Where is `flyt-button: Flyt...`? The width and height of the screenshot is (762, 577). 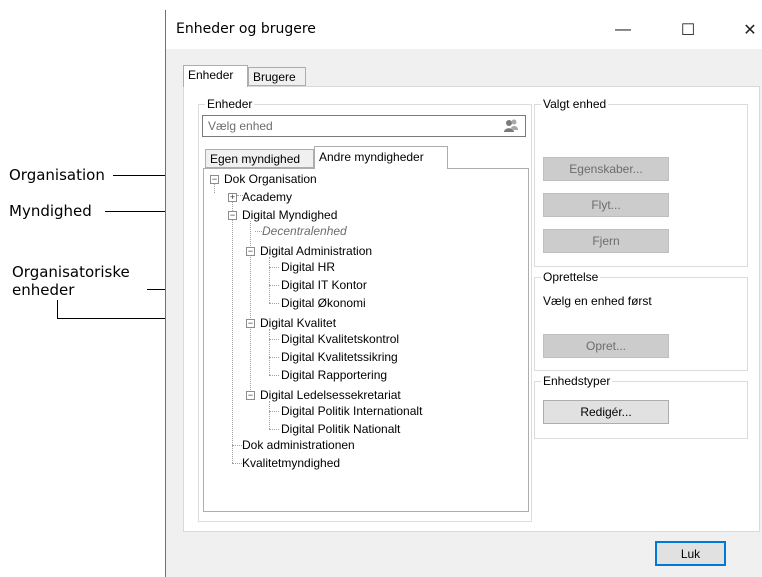
flyt-button: Flyt... is located at coordinates (606, 205).